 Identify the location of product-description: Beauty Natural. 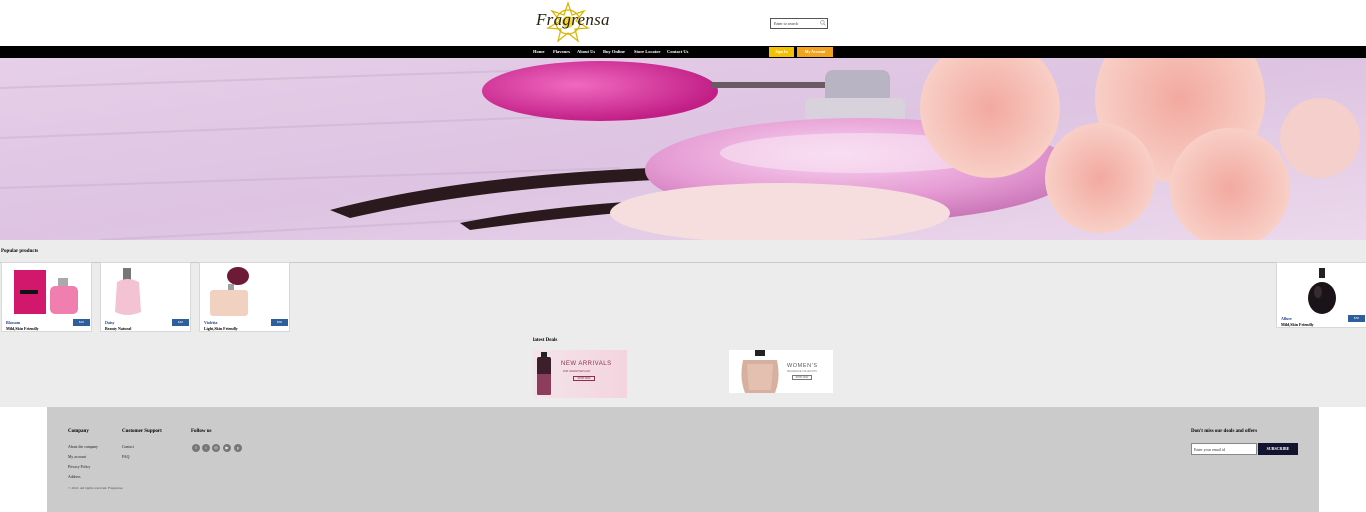
(118, 328).